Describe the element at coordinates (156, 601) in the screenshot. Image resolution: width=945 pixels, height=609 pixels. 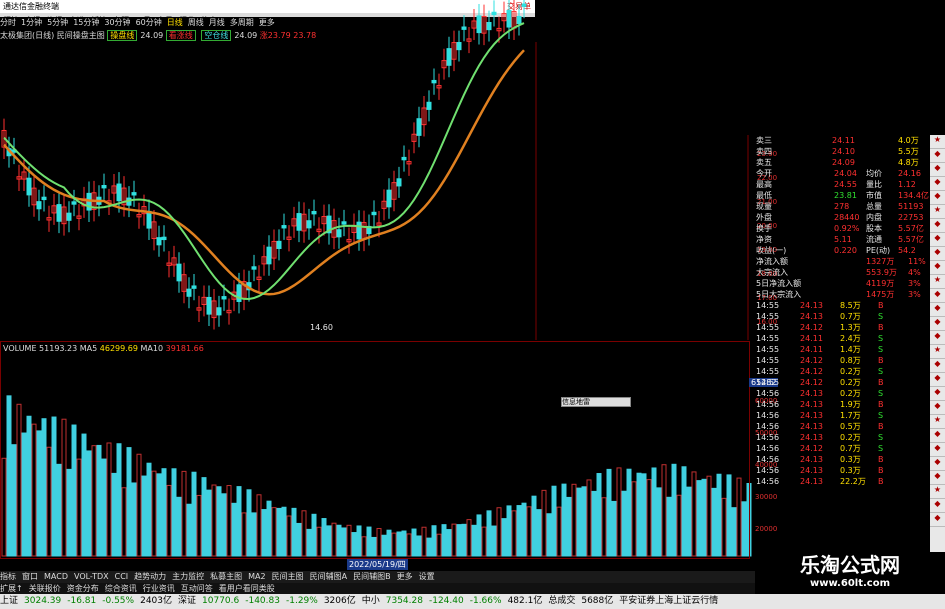
I see `index-amount: 2403亿` at that location.